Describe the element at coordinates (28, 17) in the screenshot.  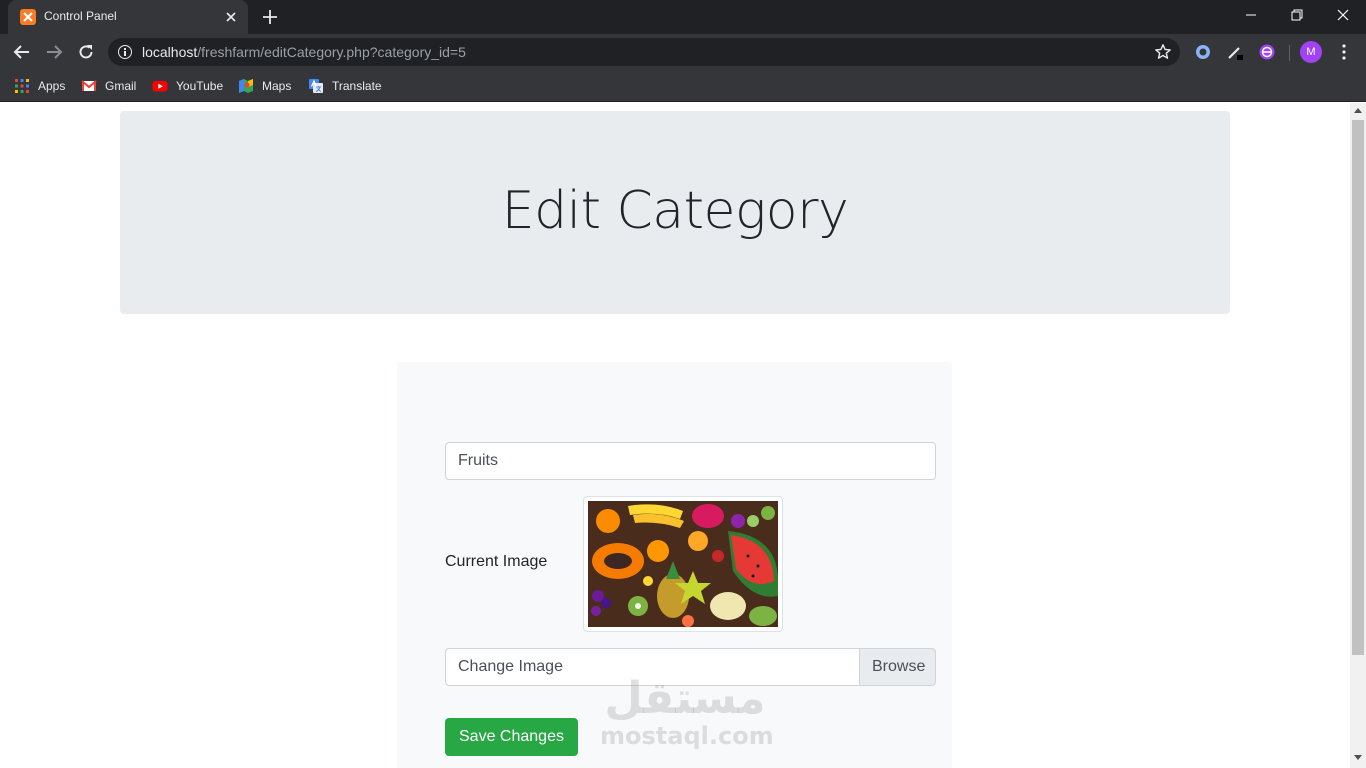
I see `xampp-favicon-icon` at that location.